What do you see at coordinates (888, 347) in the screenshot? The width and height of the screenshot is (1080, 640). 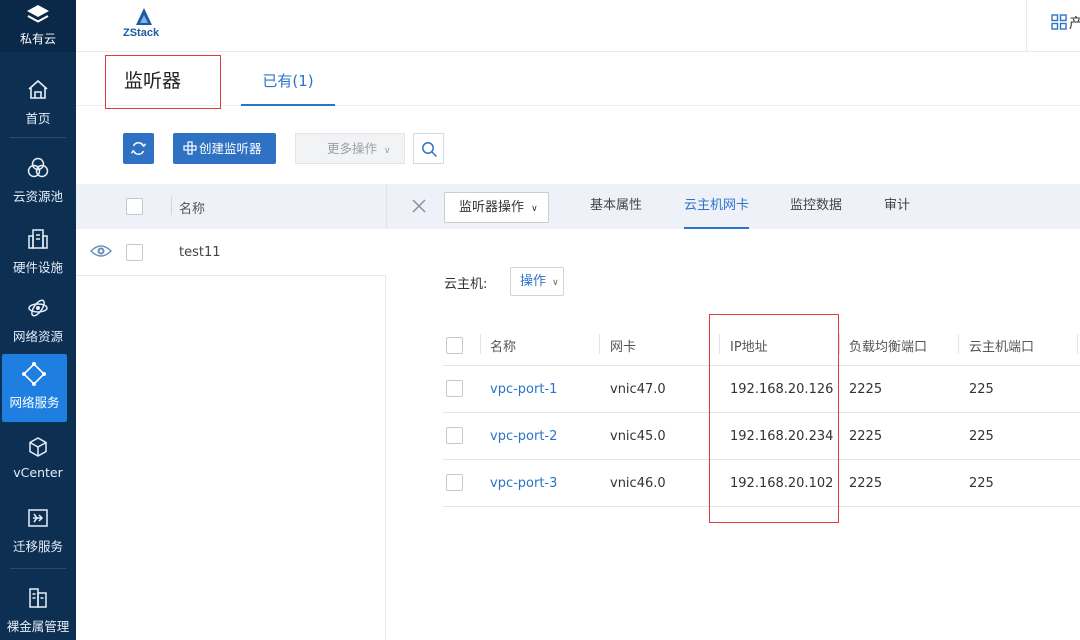 I see `column-header-lb-port: 负载均衡端口` at bounding box center [888, 347].